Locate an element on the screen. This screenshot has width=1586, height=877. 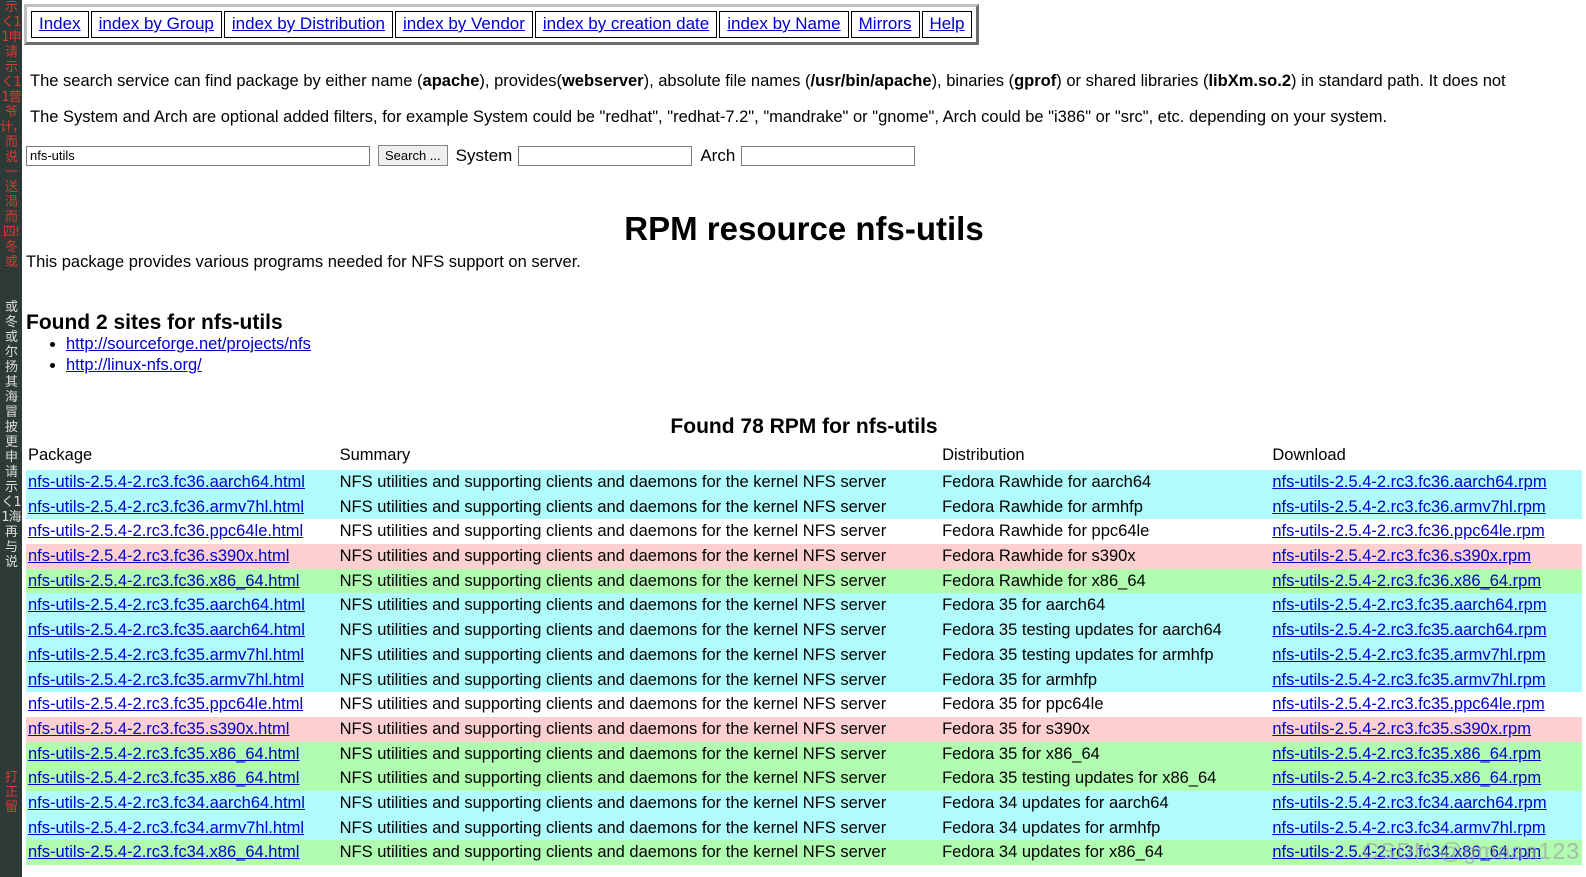
cell-download: nfs-utils-2.5.4-2.rc3.fc36.ppc64le.rpm is located at coordinates (1426, 532).